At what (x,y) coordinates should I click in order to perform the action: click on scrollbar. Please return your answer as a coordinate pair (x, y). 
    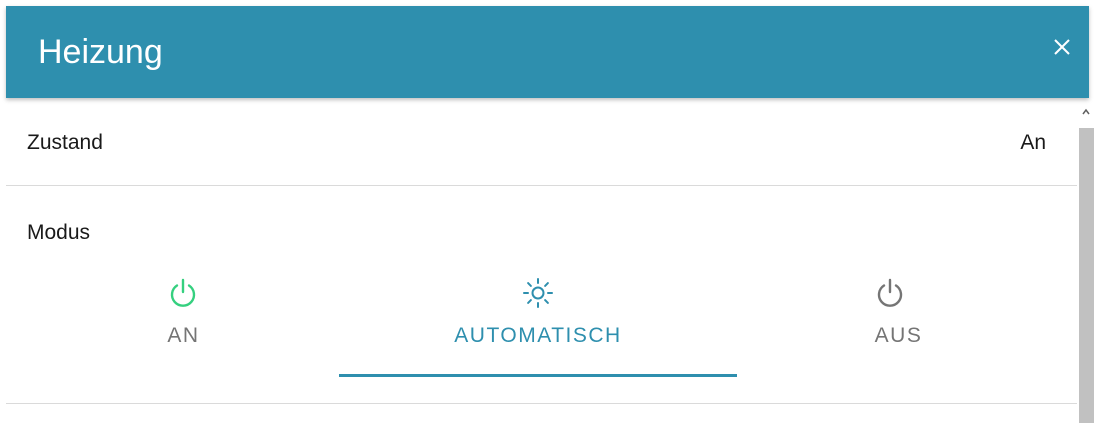
    Looking at the image, I should click on (1086, 260).